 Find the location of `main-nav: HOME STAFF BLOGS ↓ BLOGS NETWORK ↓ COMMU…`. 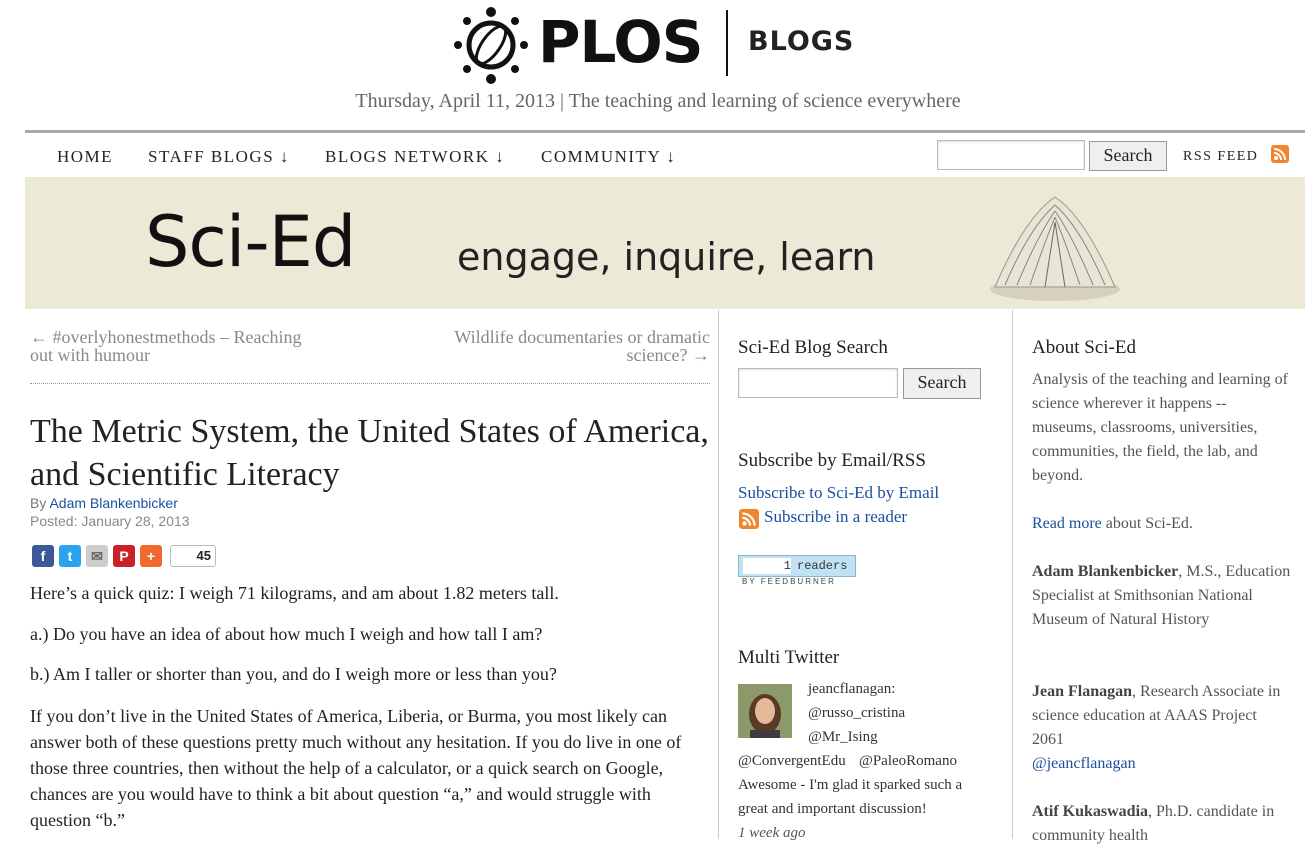

main-nav: HOME STAFF BLOGS ↓ BLOGS NETWORK ↓ COMMU… is located at coordinates (665, 155).